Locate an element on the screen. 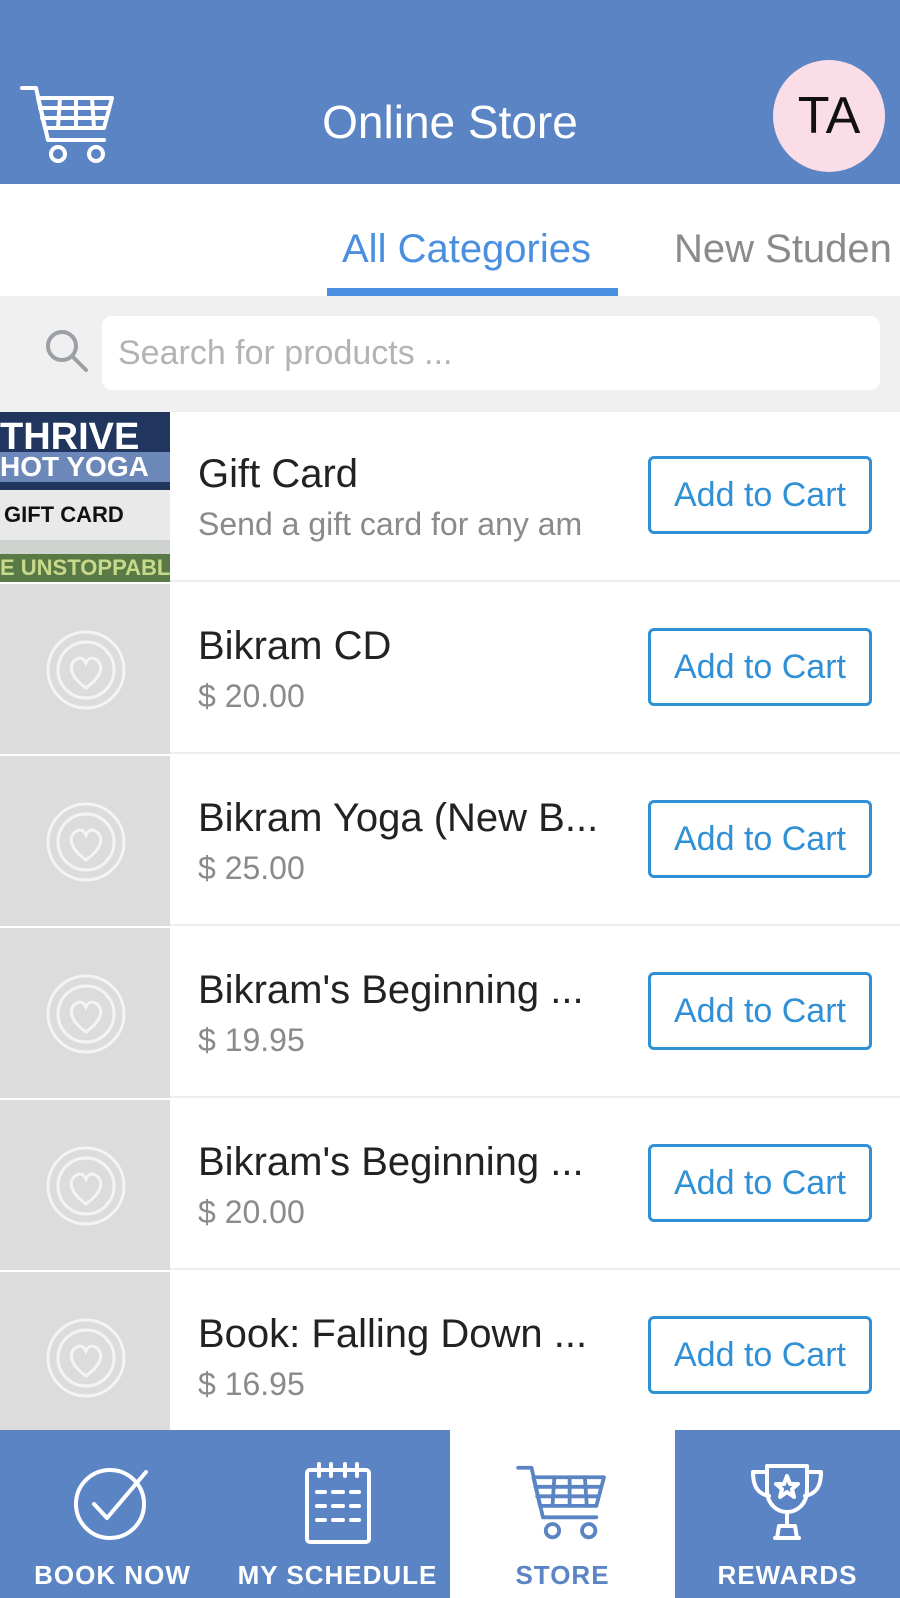 Image resolution: width=900 pixels, height=1598 pixels. nav-label: STORE is located at coordinates (562, 1575).